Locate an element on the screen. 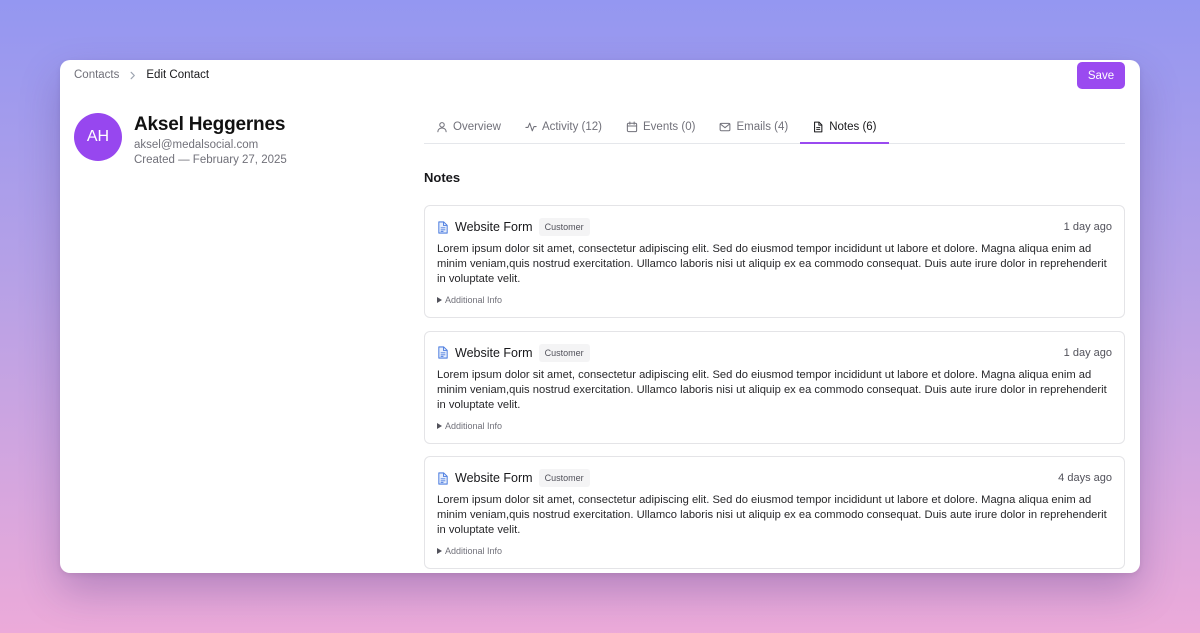 This screenshot has height=633, width=1200. tab-label: Events (0) is located at coordinates (669, 127).